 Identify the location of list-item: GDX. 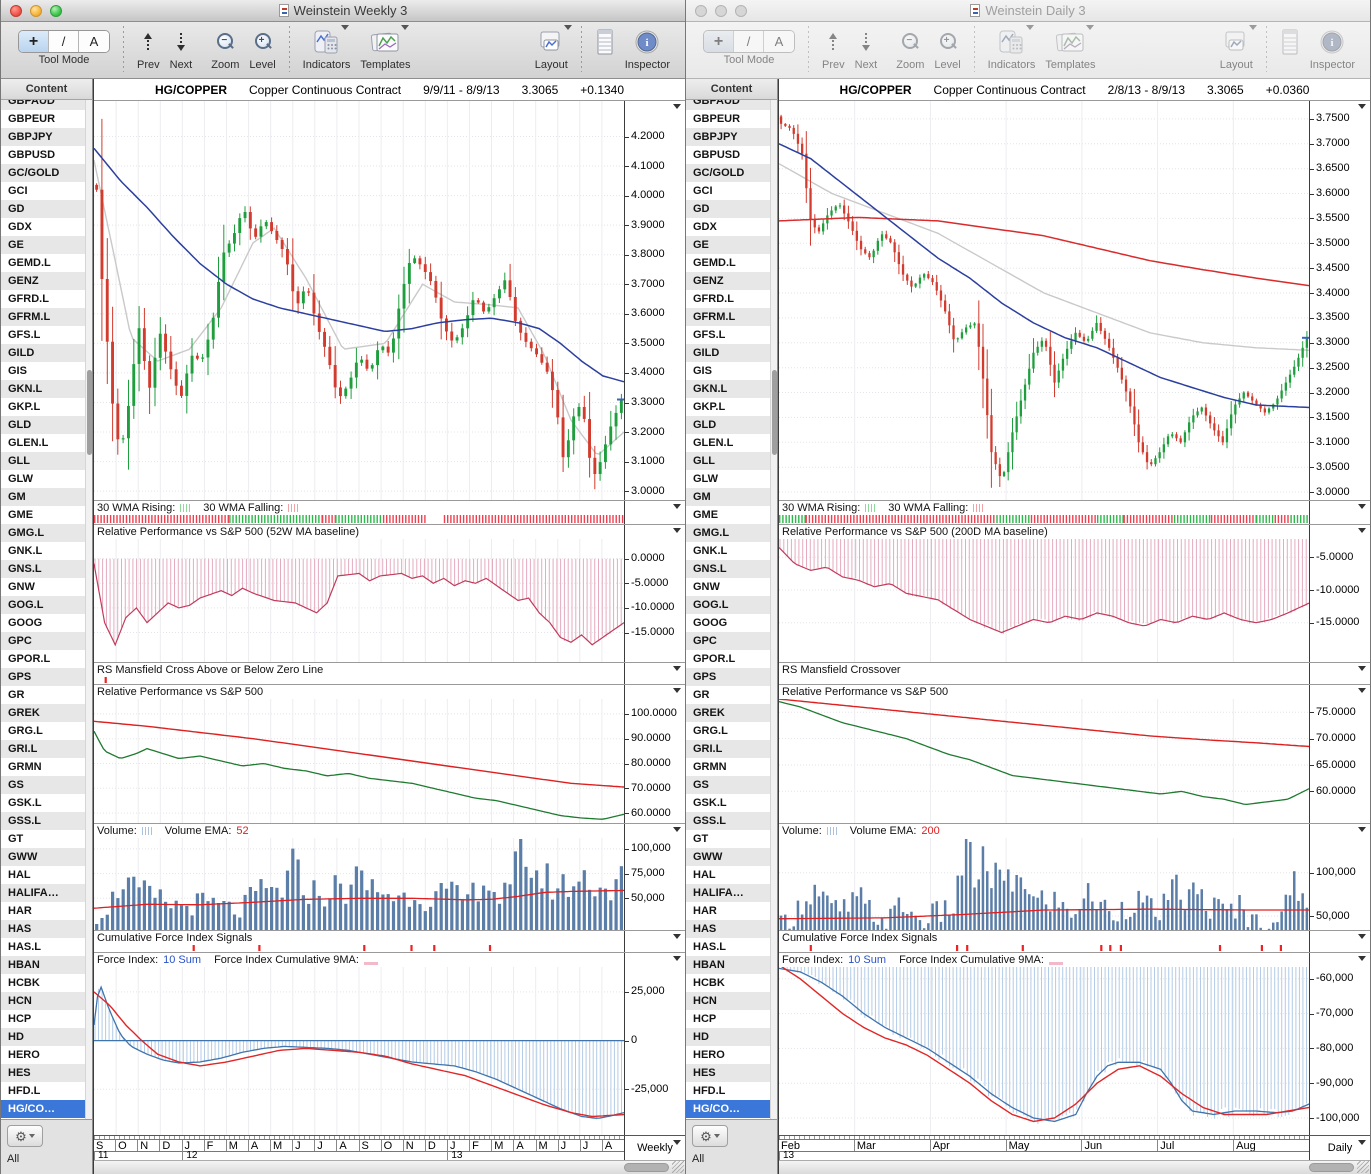
(43, 227).